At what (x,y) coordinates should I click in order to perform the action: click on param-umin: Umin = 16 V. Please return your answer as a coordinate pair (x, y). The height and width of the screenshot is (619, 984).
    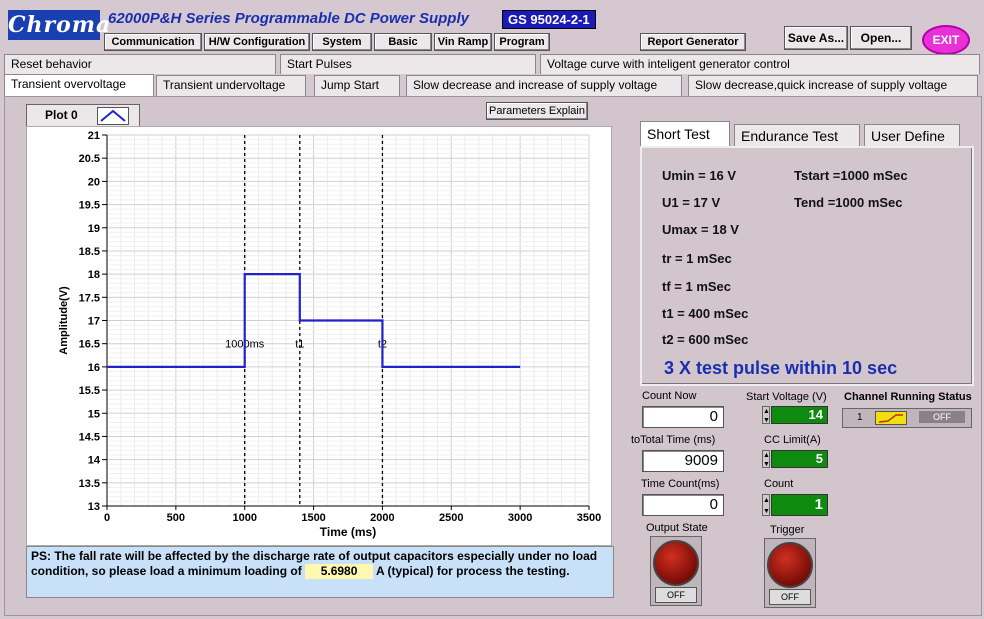
    Looking at the image, I should click on (699, 175).